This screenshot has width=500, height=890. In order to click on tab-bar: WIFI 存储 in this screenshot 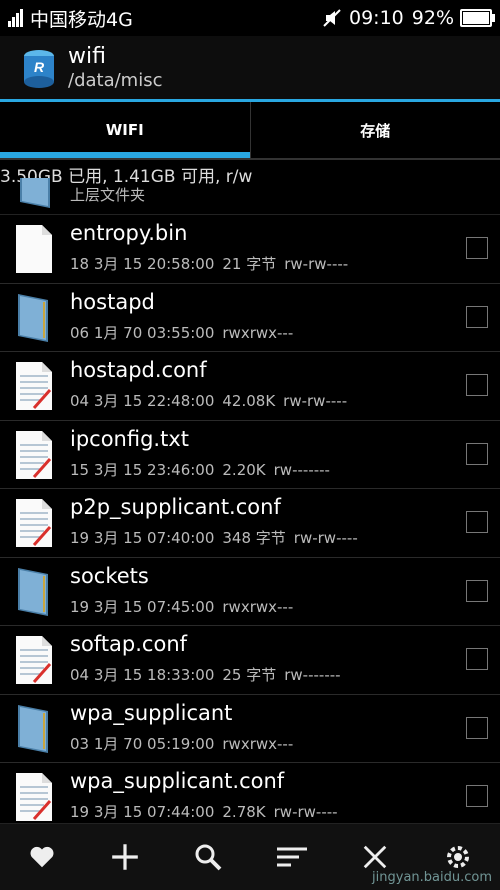, I will do `click(250, 130)`.